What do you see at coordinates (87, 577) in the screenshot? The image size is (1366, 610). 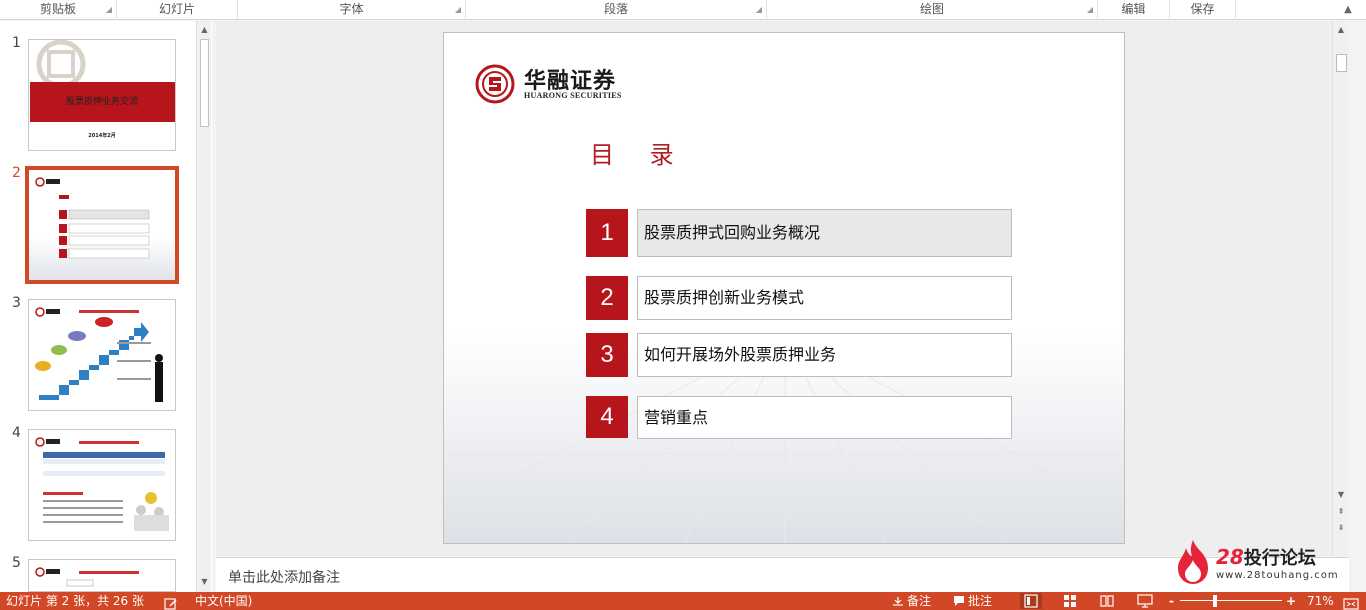 I see `slide-5-preview` at bounding box center [87, 577].